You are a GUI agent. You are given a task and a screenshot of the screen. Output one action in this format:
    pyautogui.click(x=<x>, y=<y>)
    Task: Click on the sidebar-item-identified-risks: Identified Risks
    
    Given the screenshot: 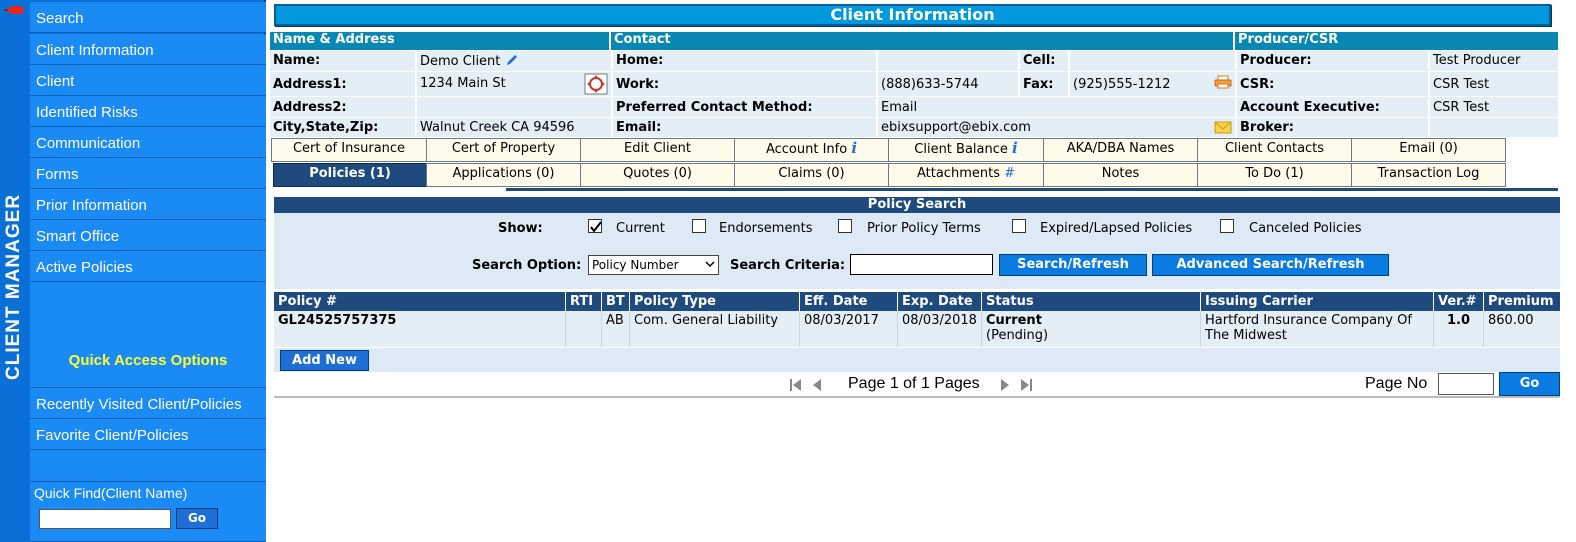 What is the action you would take?
    pyautogui.click(x=148, y=111)
    